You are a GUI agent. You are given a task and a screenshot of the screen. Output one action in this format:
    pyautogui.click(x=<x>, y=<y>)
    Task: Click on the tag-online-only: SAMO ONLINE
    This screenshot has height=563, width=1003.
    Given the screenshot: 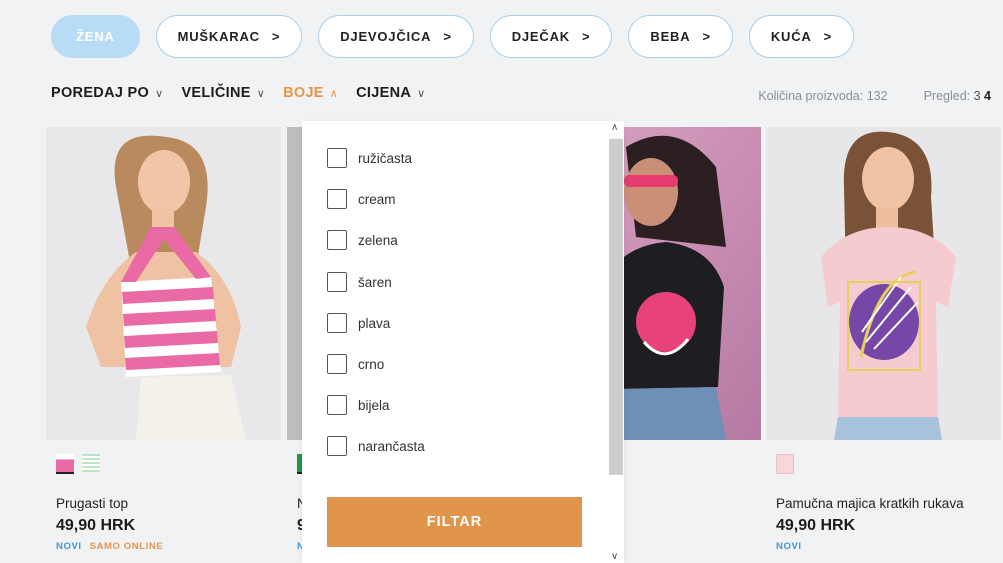 What is the action you would take?
    pyautogui.click(x=126, y=546)
    